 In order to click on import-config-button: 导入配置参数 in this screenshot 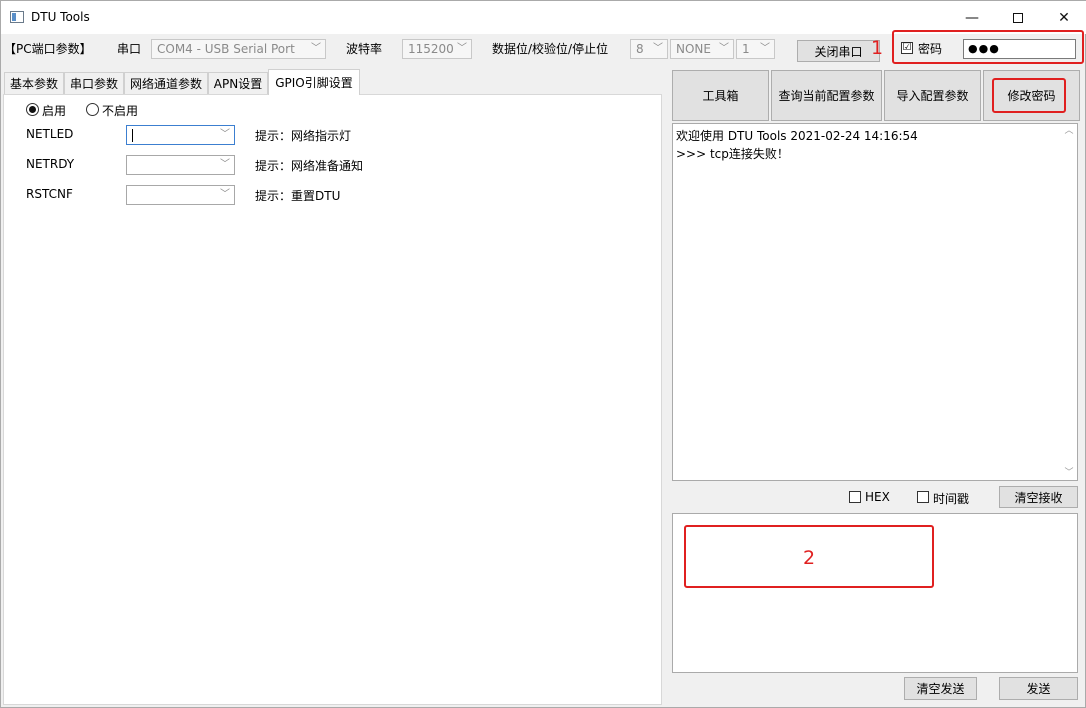, I will do `click(932, 95)`.